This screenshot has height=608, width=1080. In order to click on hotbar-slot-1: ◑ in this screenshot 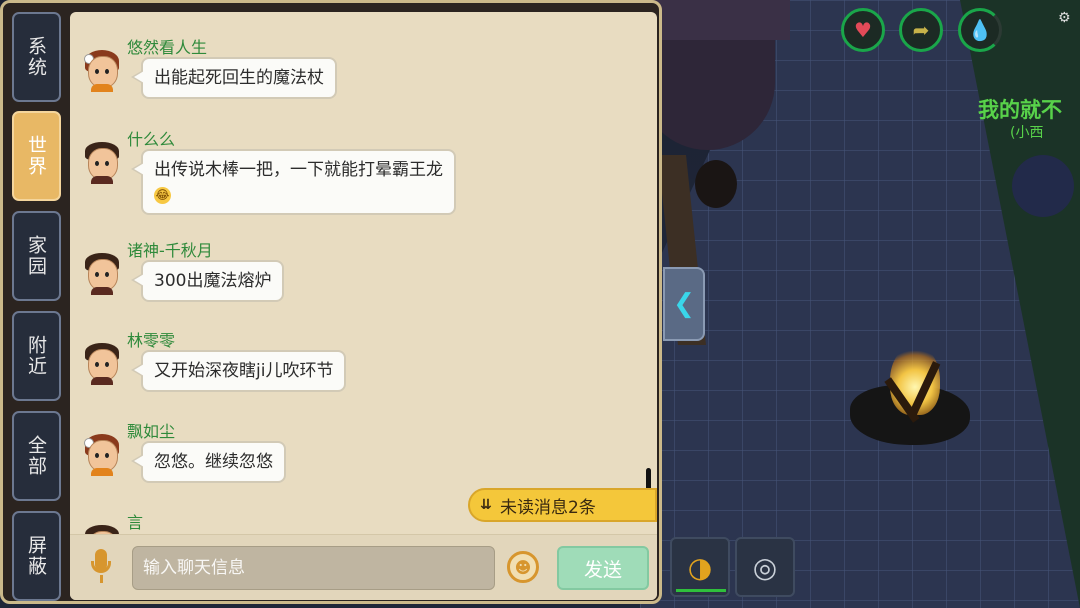, I will do `click(700, 567)`.